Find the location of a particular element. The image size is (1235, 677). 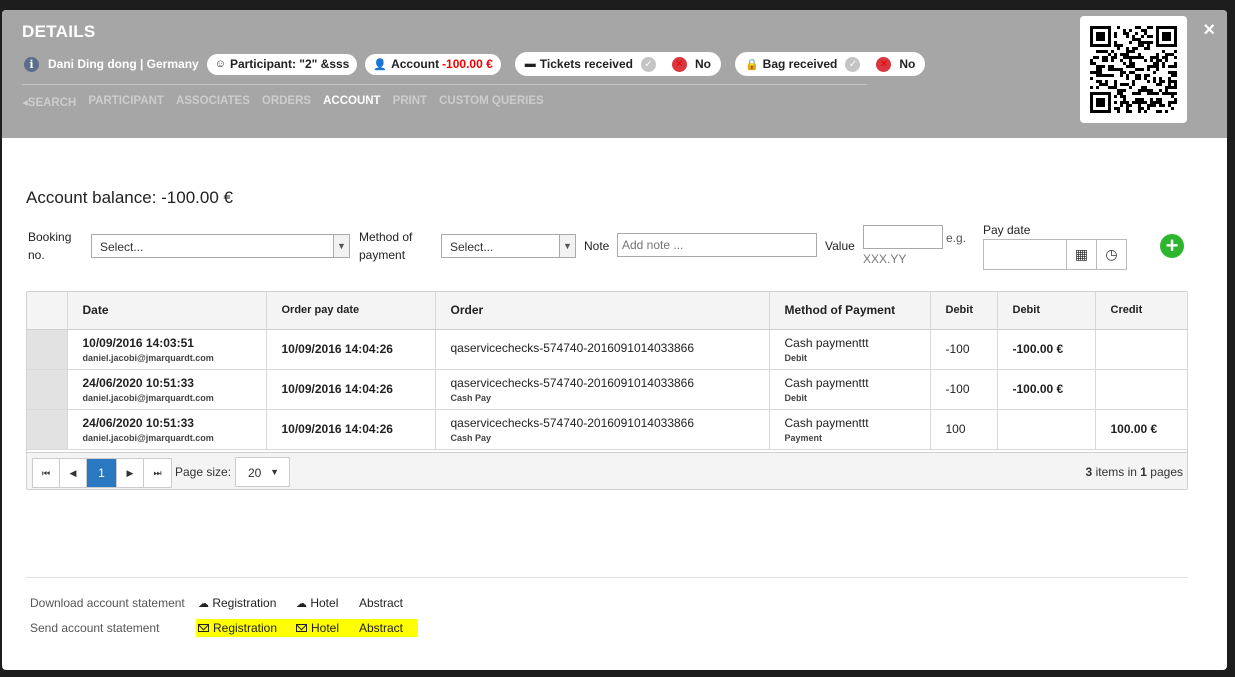

column-header-order: Order is located at coordinates (602, 311).